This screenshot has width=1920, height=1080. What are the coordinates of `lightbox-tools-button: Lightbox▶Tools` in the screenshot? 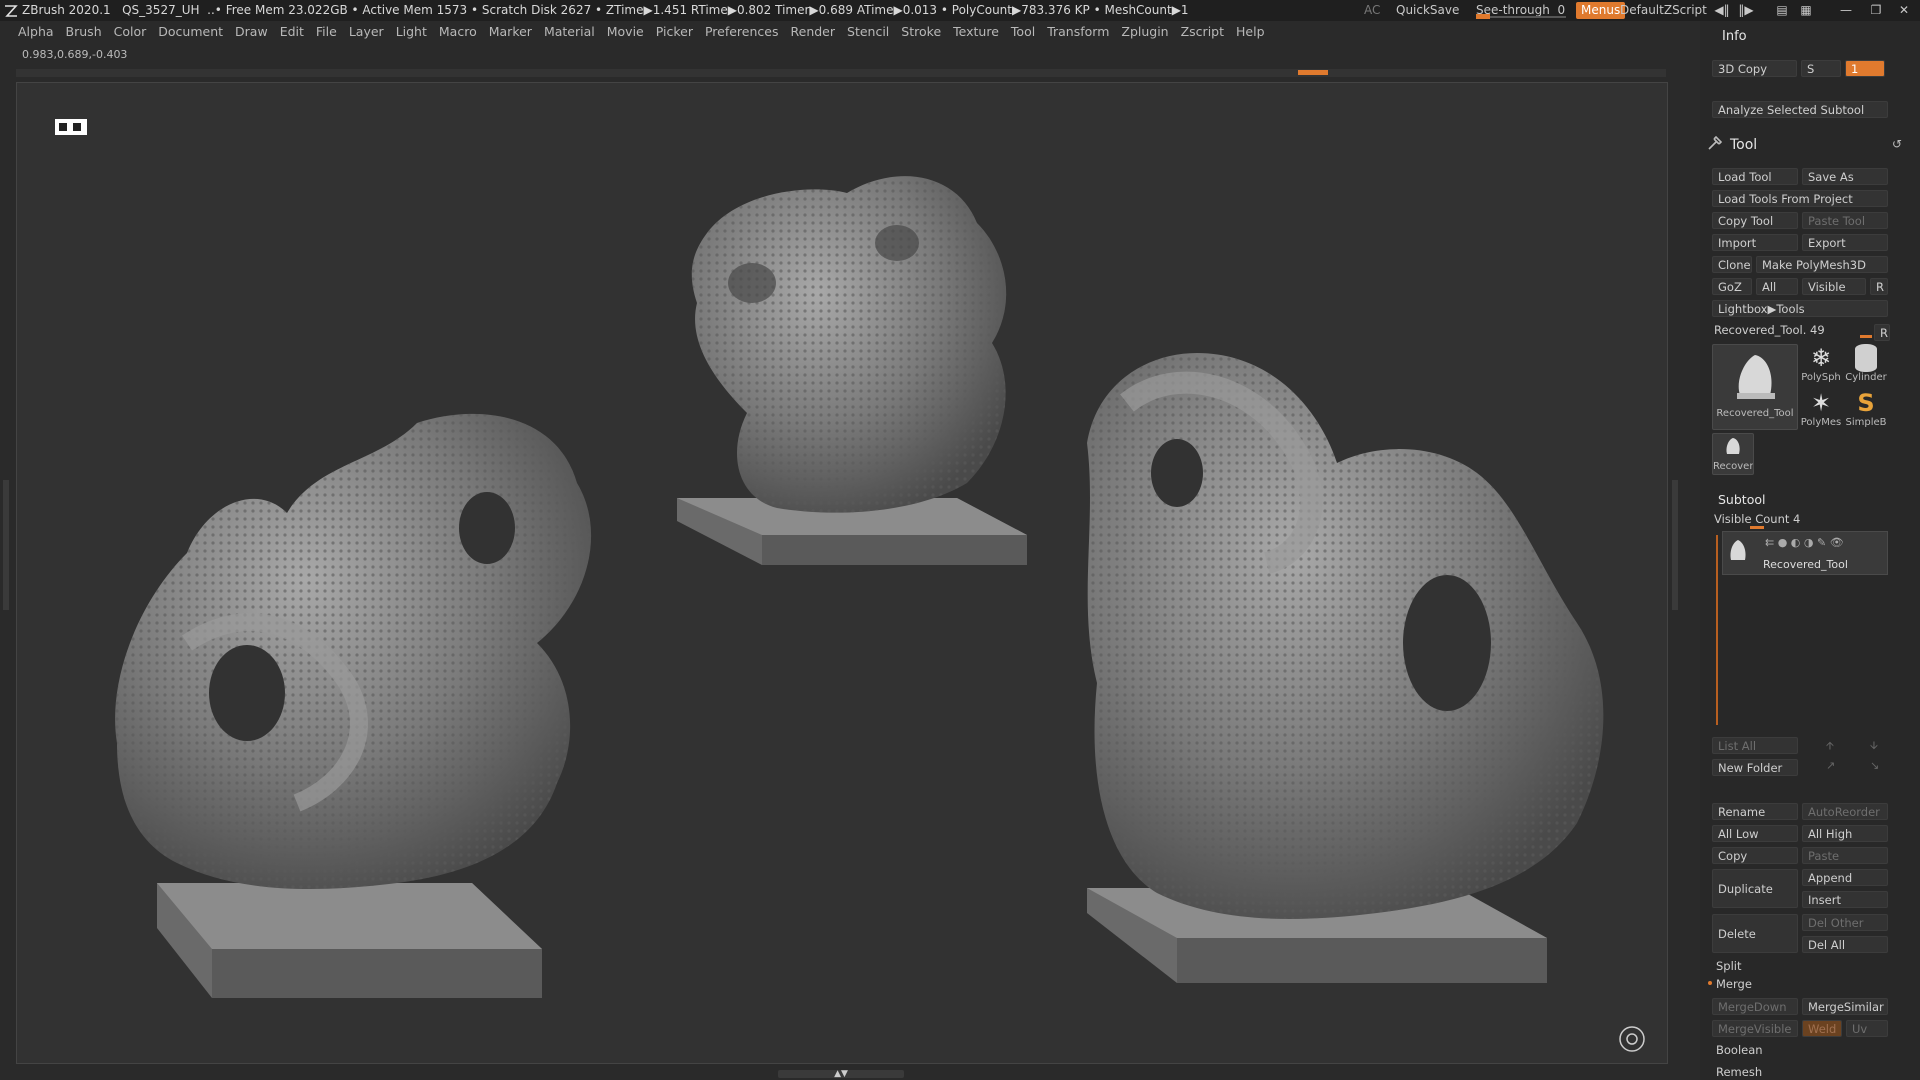 It's located at (1800, 308).